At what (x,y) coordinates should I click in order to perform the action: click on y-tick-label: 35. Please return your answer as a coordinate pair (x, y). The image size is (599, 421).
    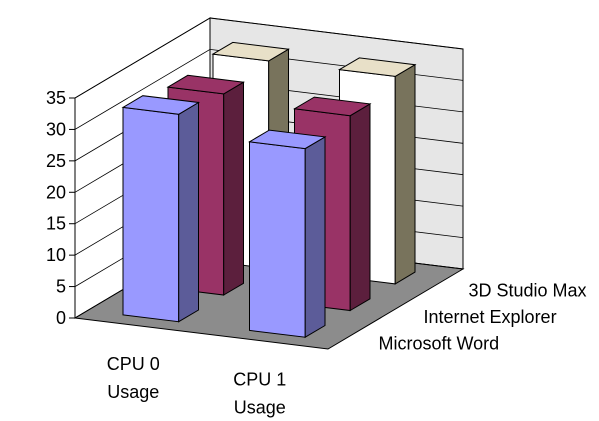
    Looking at the image, I should click on (56, 98).